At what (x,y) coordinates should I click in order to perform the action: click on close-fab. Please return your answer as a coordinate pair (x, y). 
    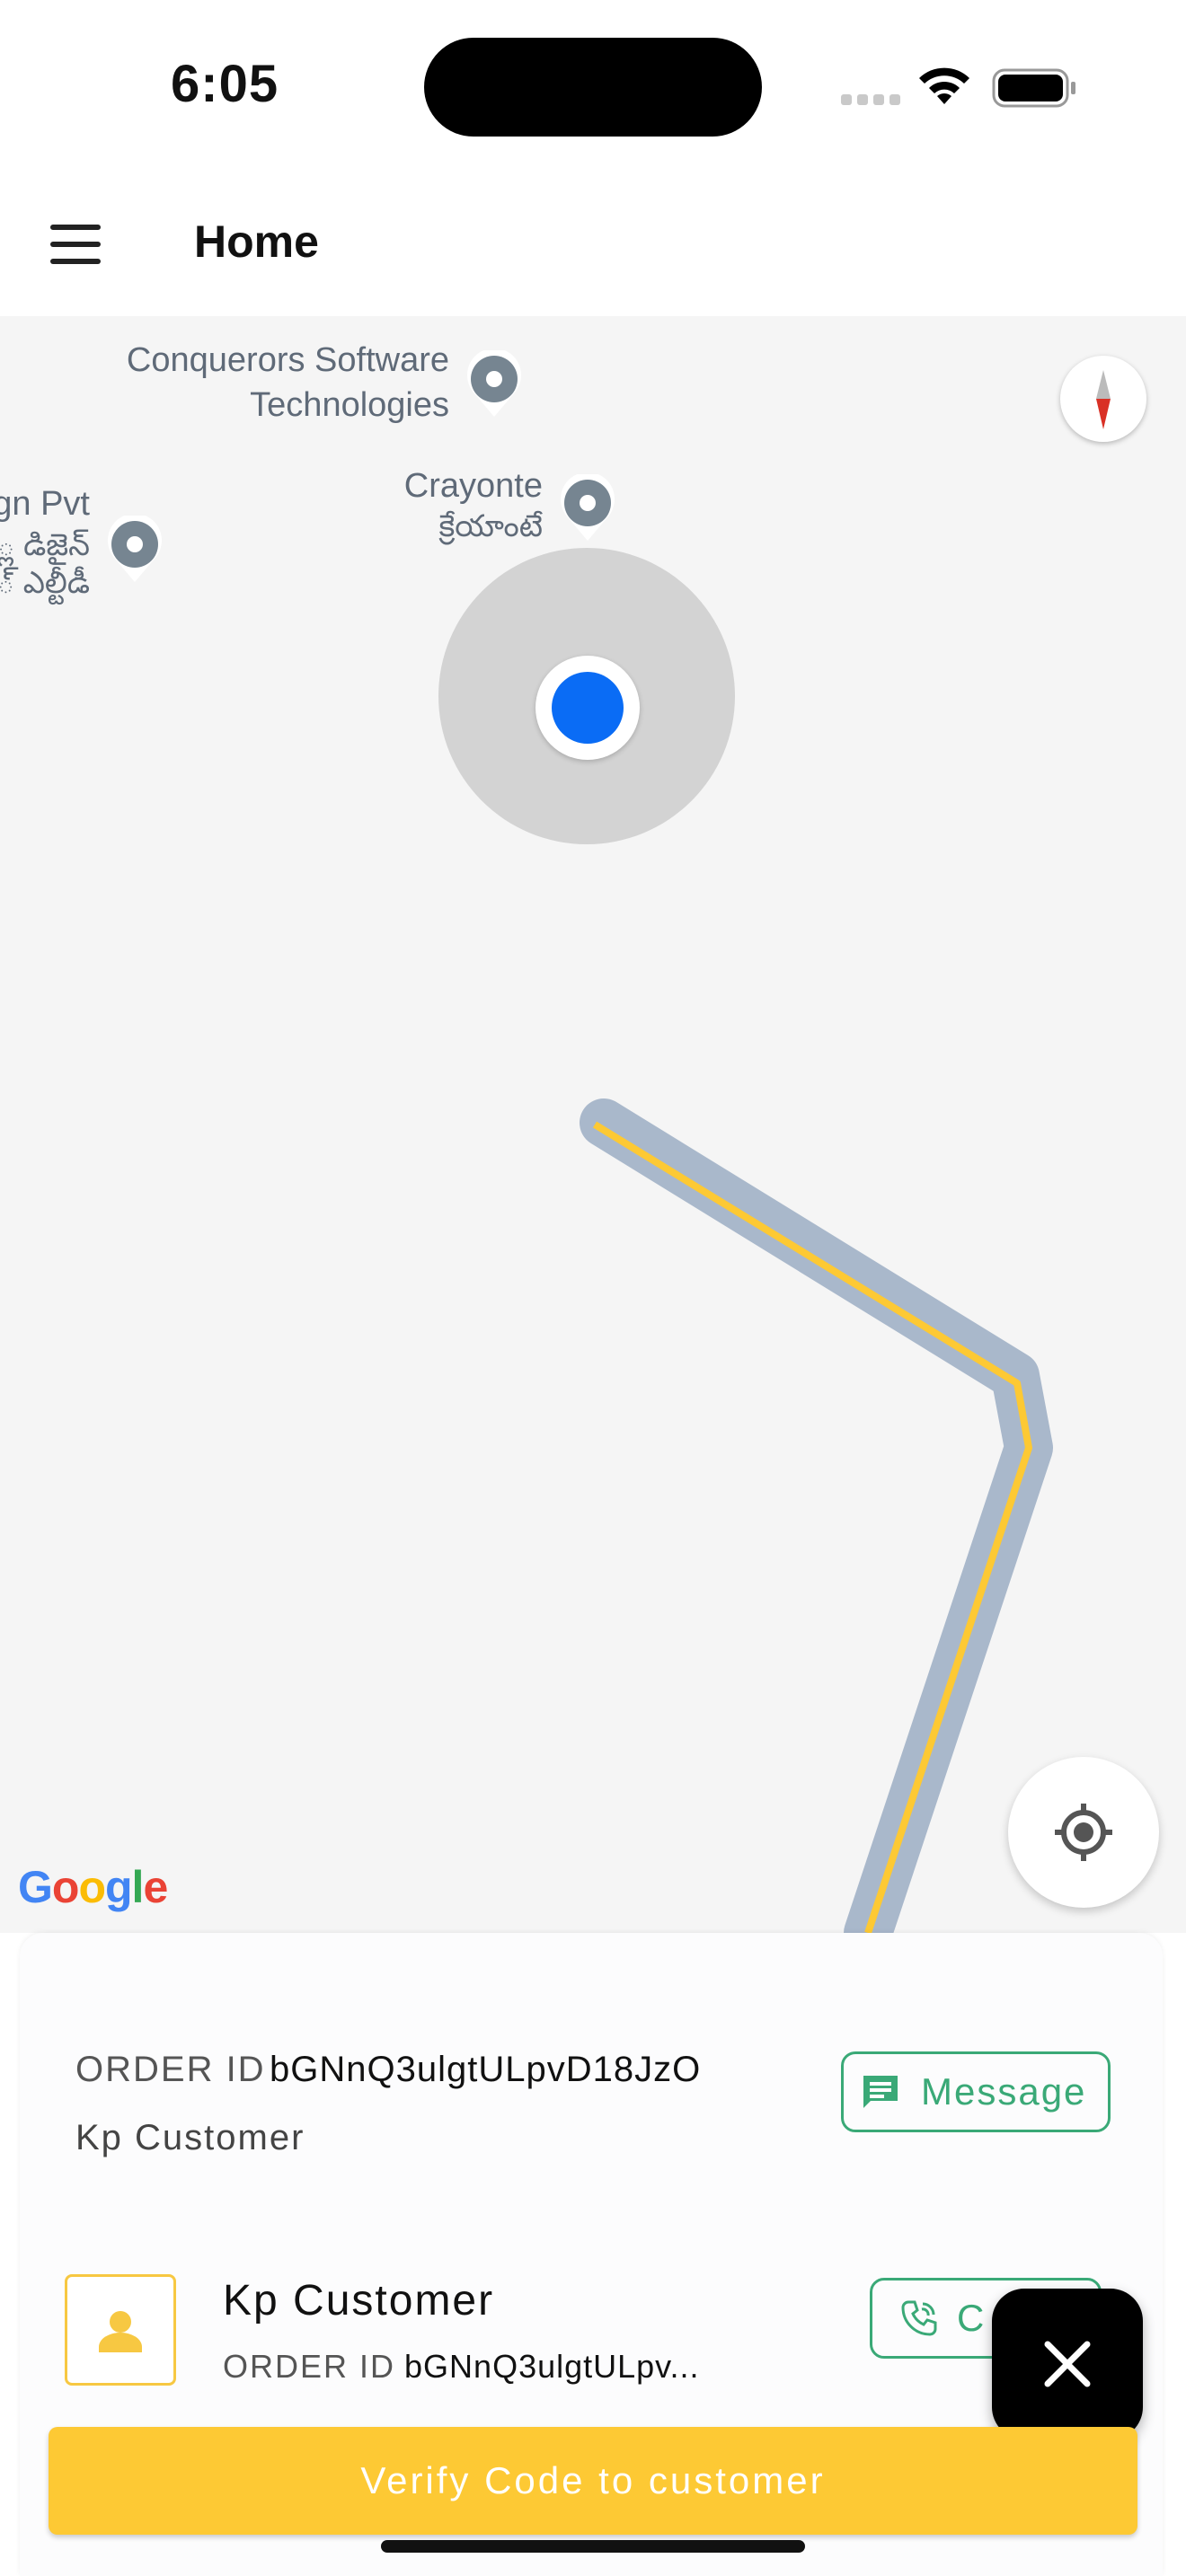
    Looking at the image, I should click on (1067, 2364).